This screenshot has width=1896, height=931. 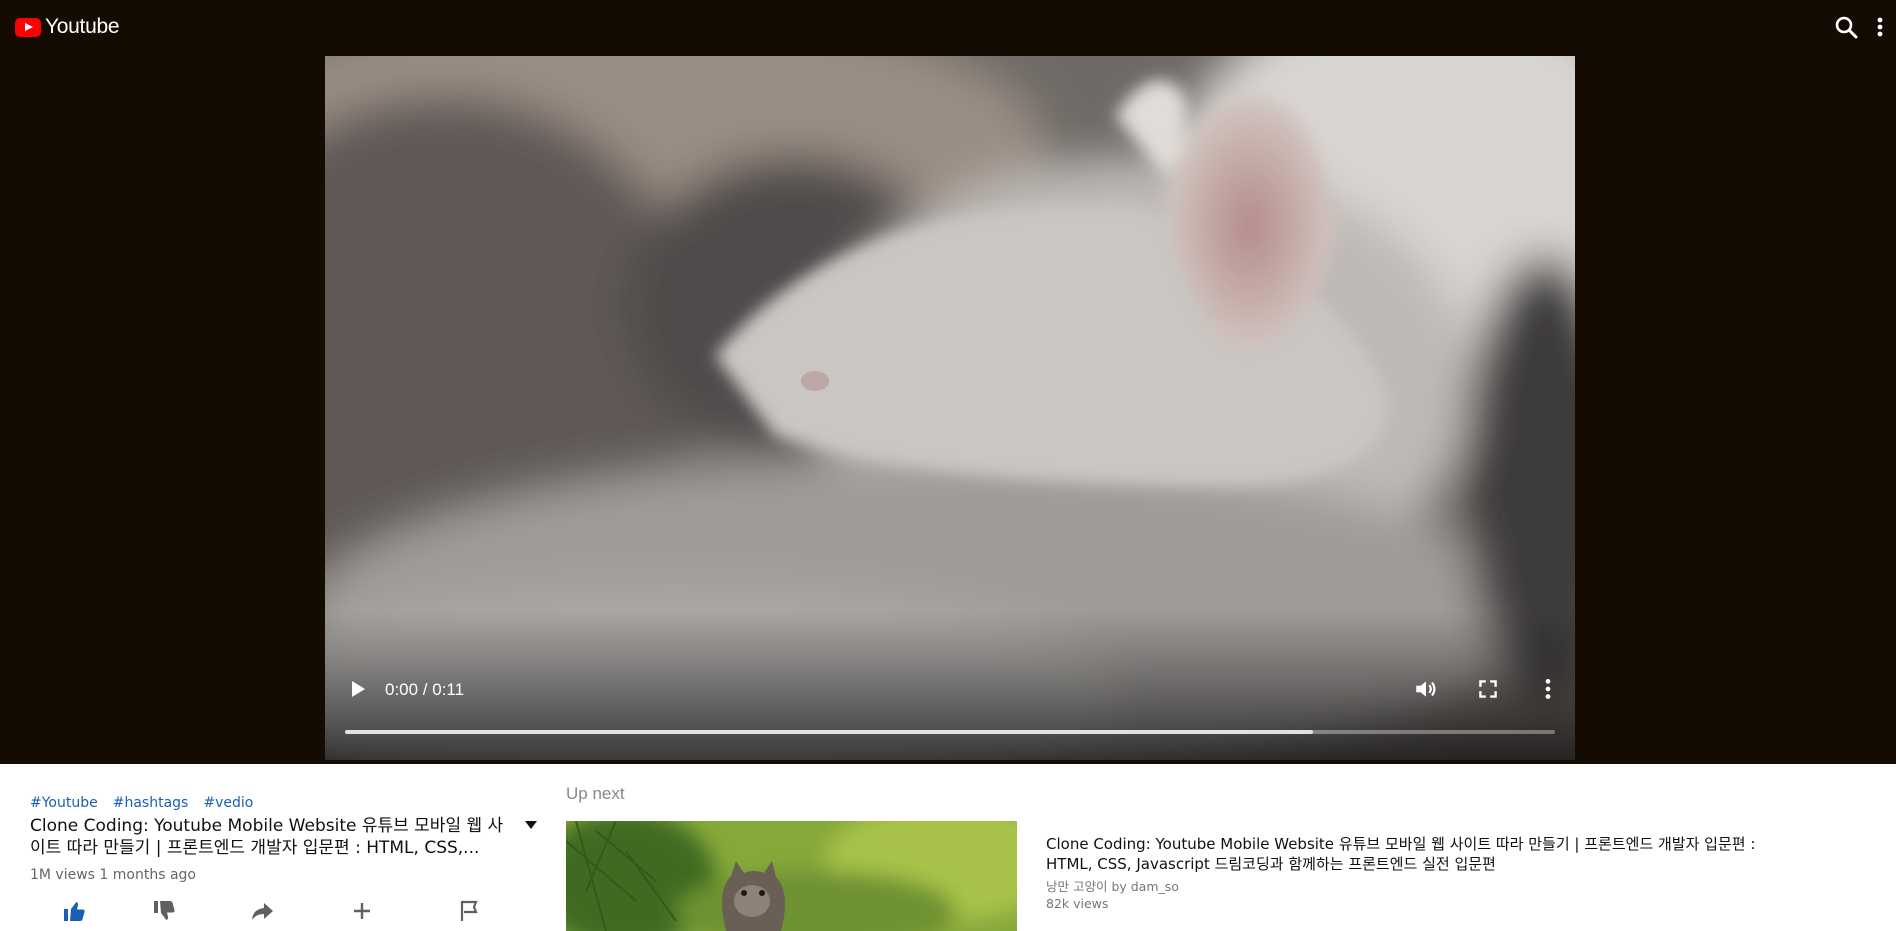 I want to click on kitten-thumbnail-image, so click(x=791, y=876).